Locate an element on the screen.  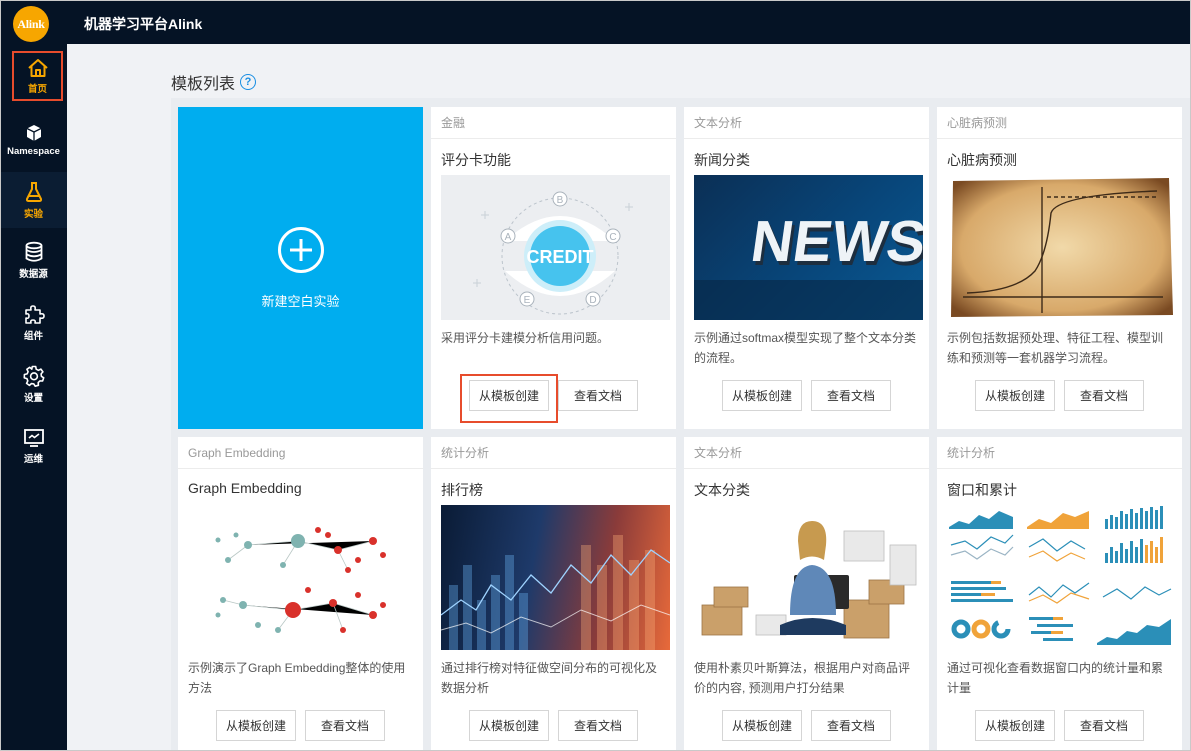
thumb-credit-text: CREDIT is located at coordinates (560, 257).